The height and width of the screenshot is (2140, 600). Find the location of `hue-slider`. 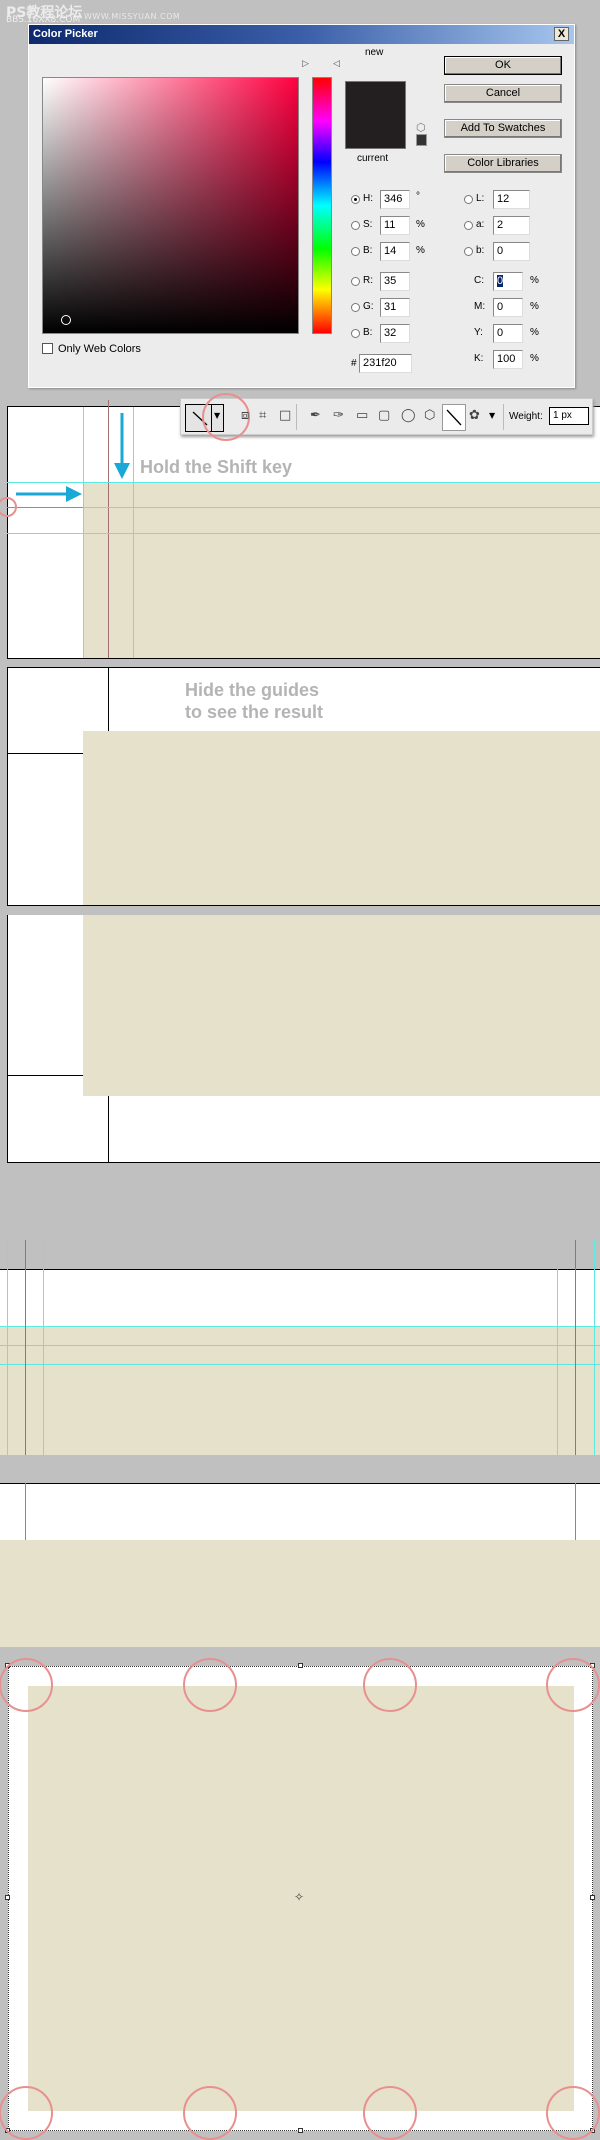

hue-slider is located at coordinates (322, 205).